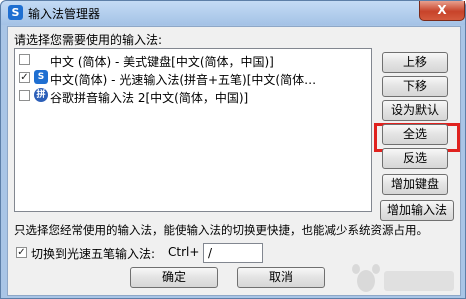 Image resolution: width=466 pixels, height=299 pixels. What do you see at coordinates (442, 11) in the screenshot?
I see `close-button: X` at bounding box center [442, 11].